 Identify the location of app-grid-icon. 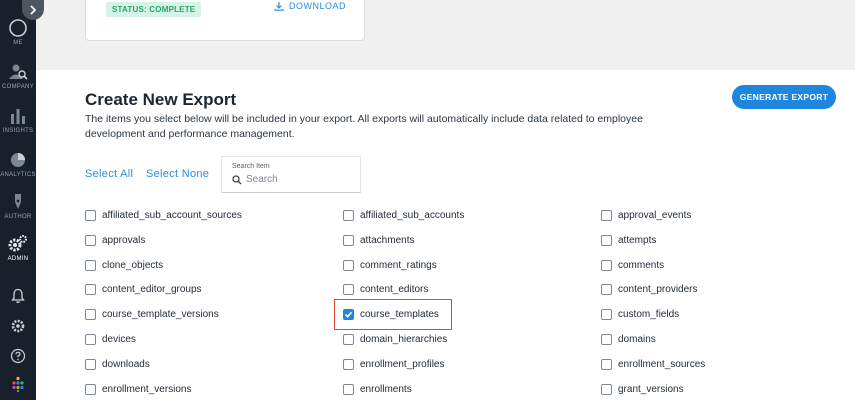
(18, 384).